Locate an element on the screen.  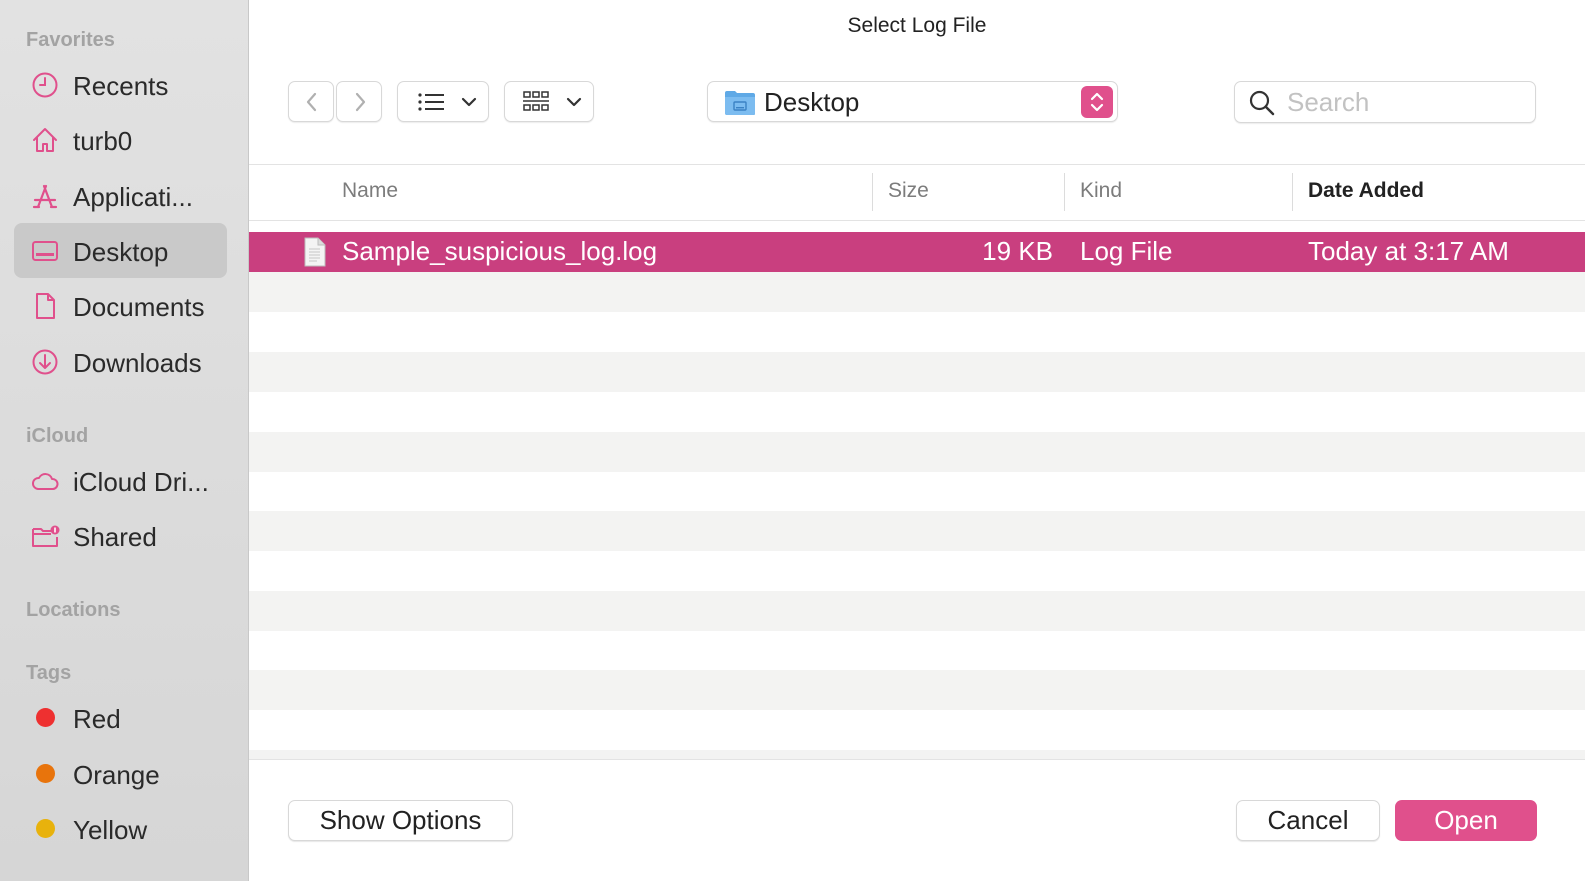
file-name: Sample_suspicious_log.log is located at coordinates (500, 251).